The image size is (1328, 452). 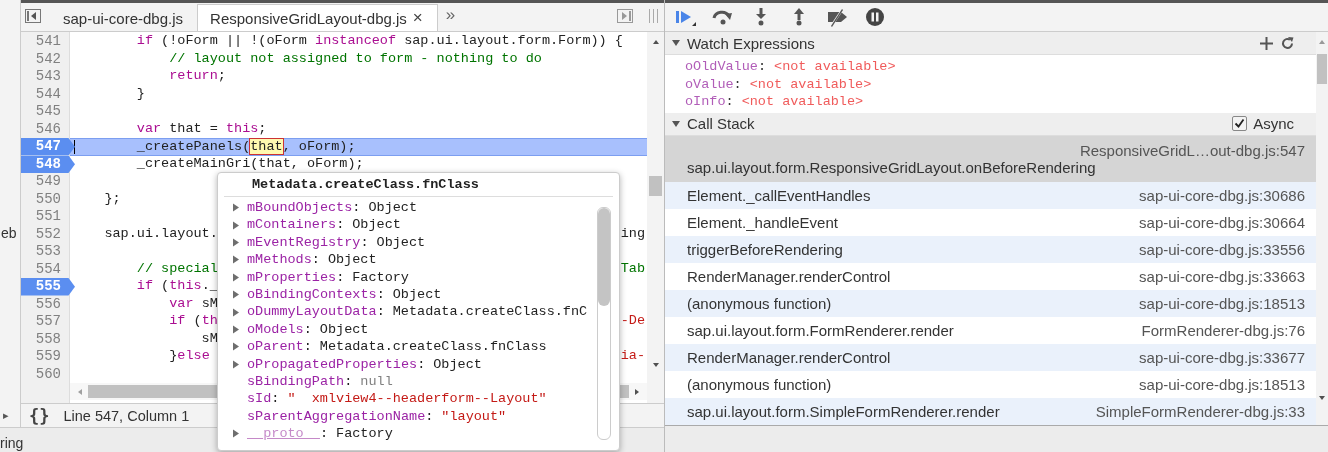 I want to click on frame-function: Element._callEventHandles, so click(x=779, y=195).